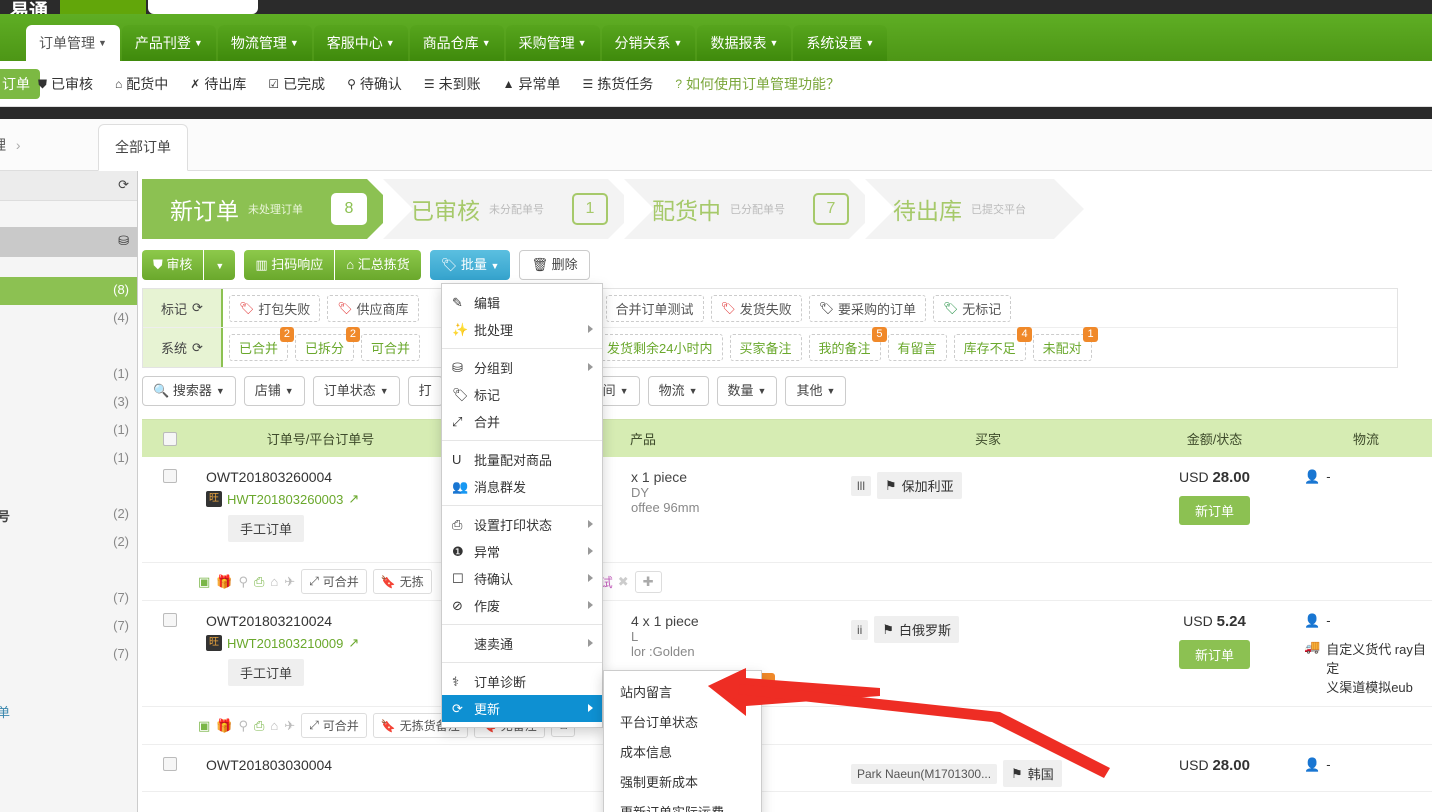  What do you see at coordinates (648, 581) in the screenshot?
I see `add-tag-button: ✚` at bounding box center [648, 581].